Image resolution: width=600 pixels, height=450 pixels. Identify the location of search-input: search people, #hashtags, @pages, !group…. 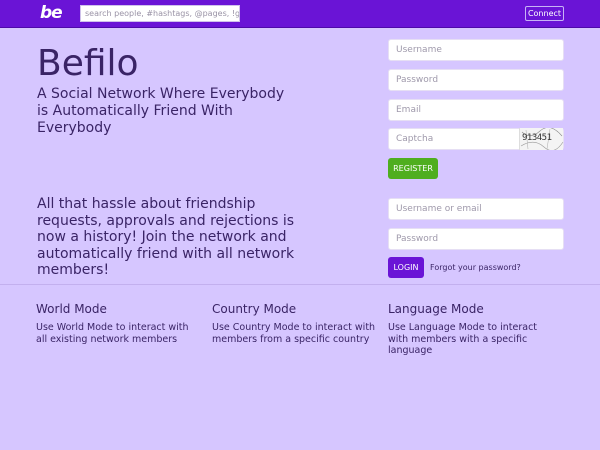
(160, 13).